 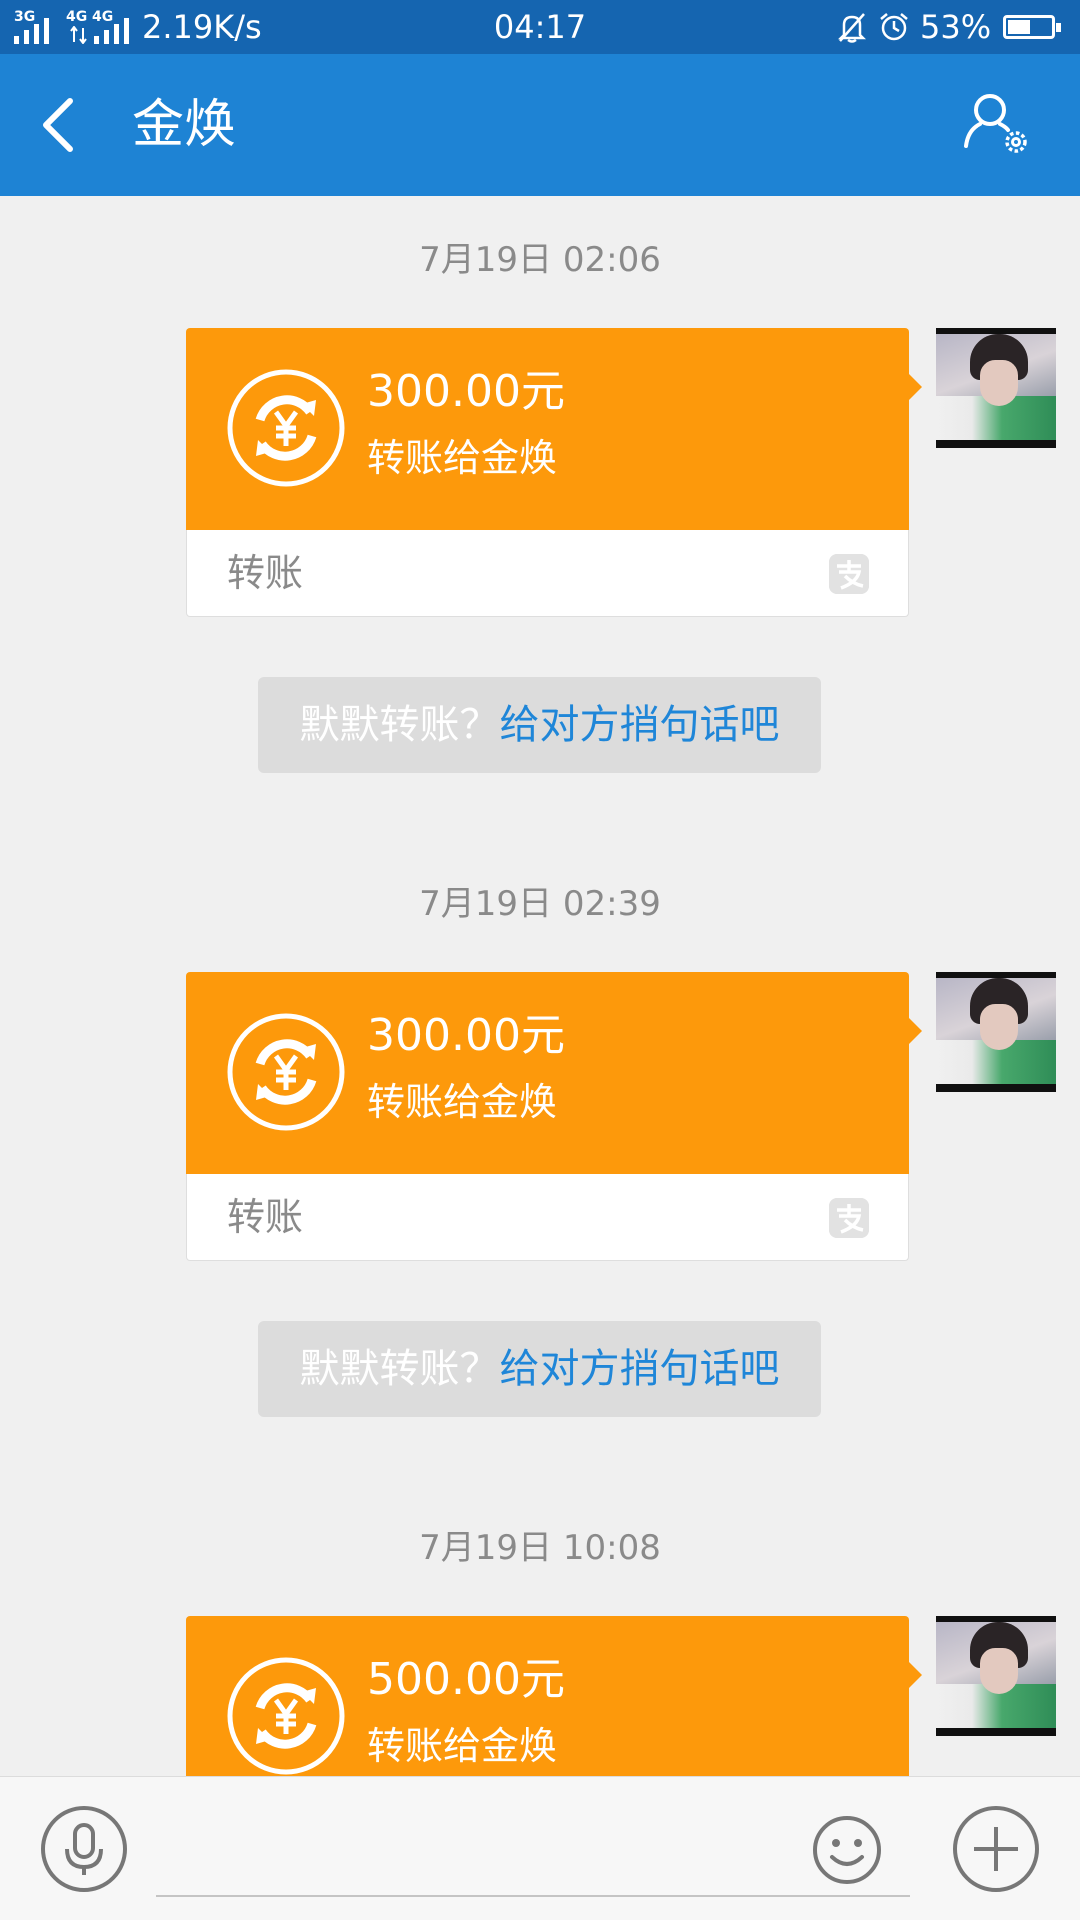 I want to click on battery-level, so click(x=1019, y=27).